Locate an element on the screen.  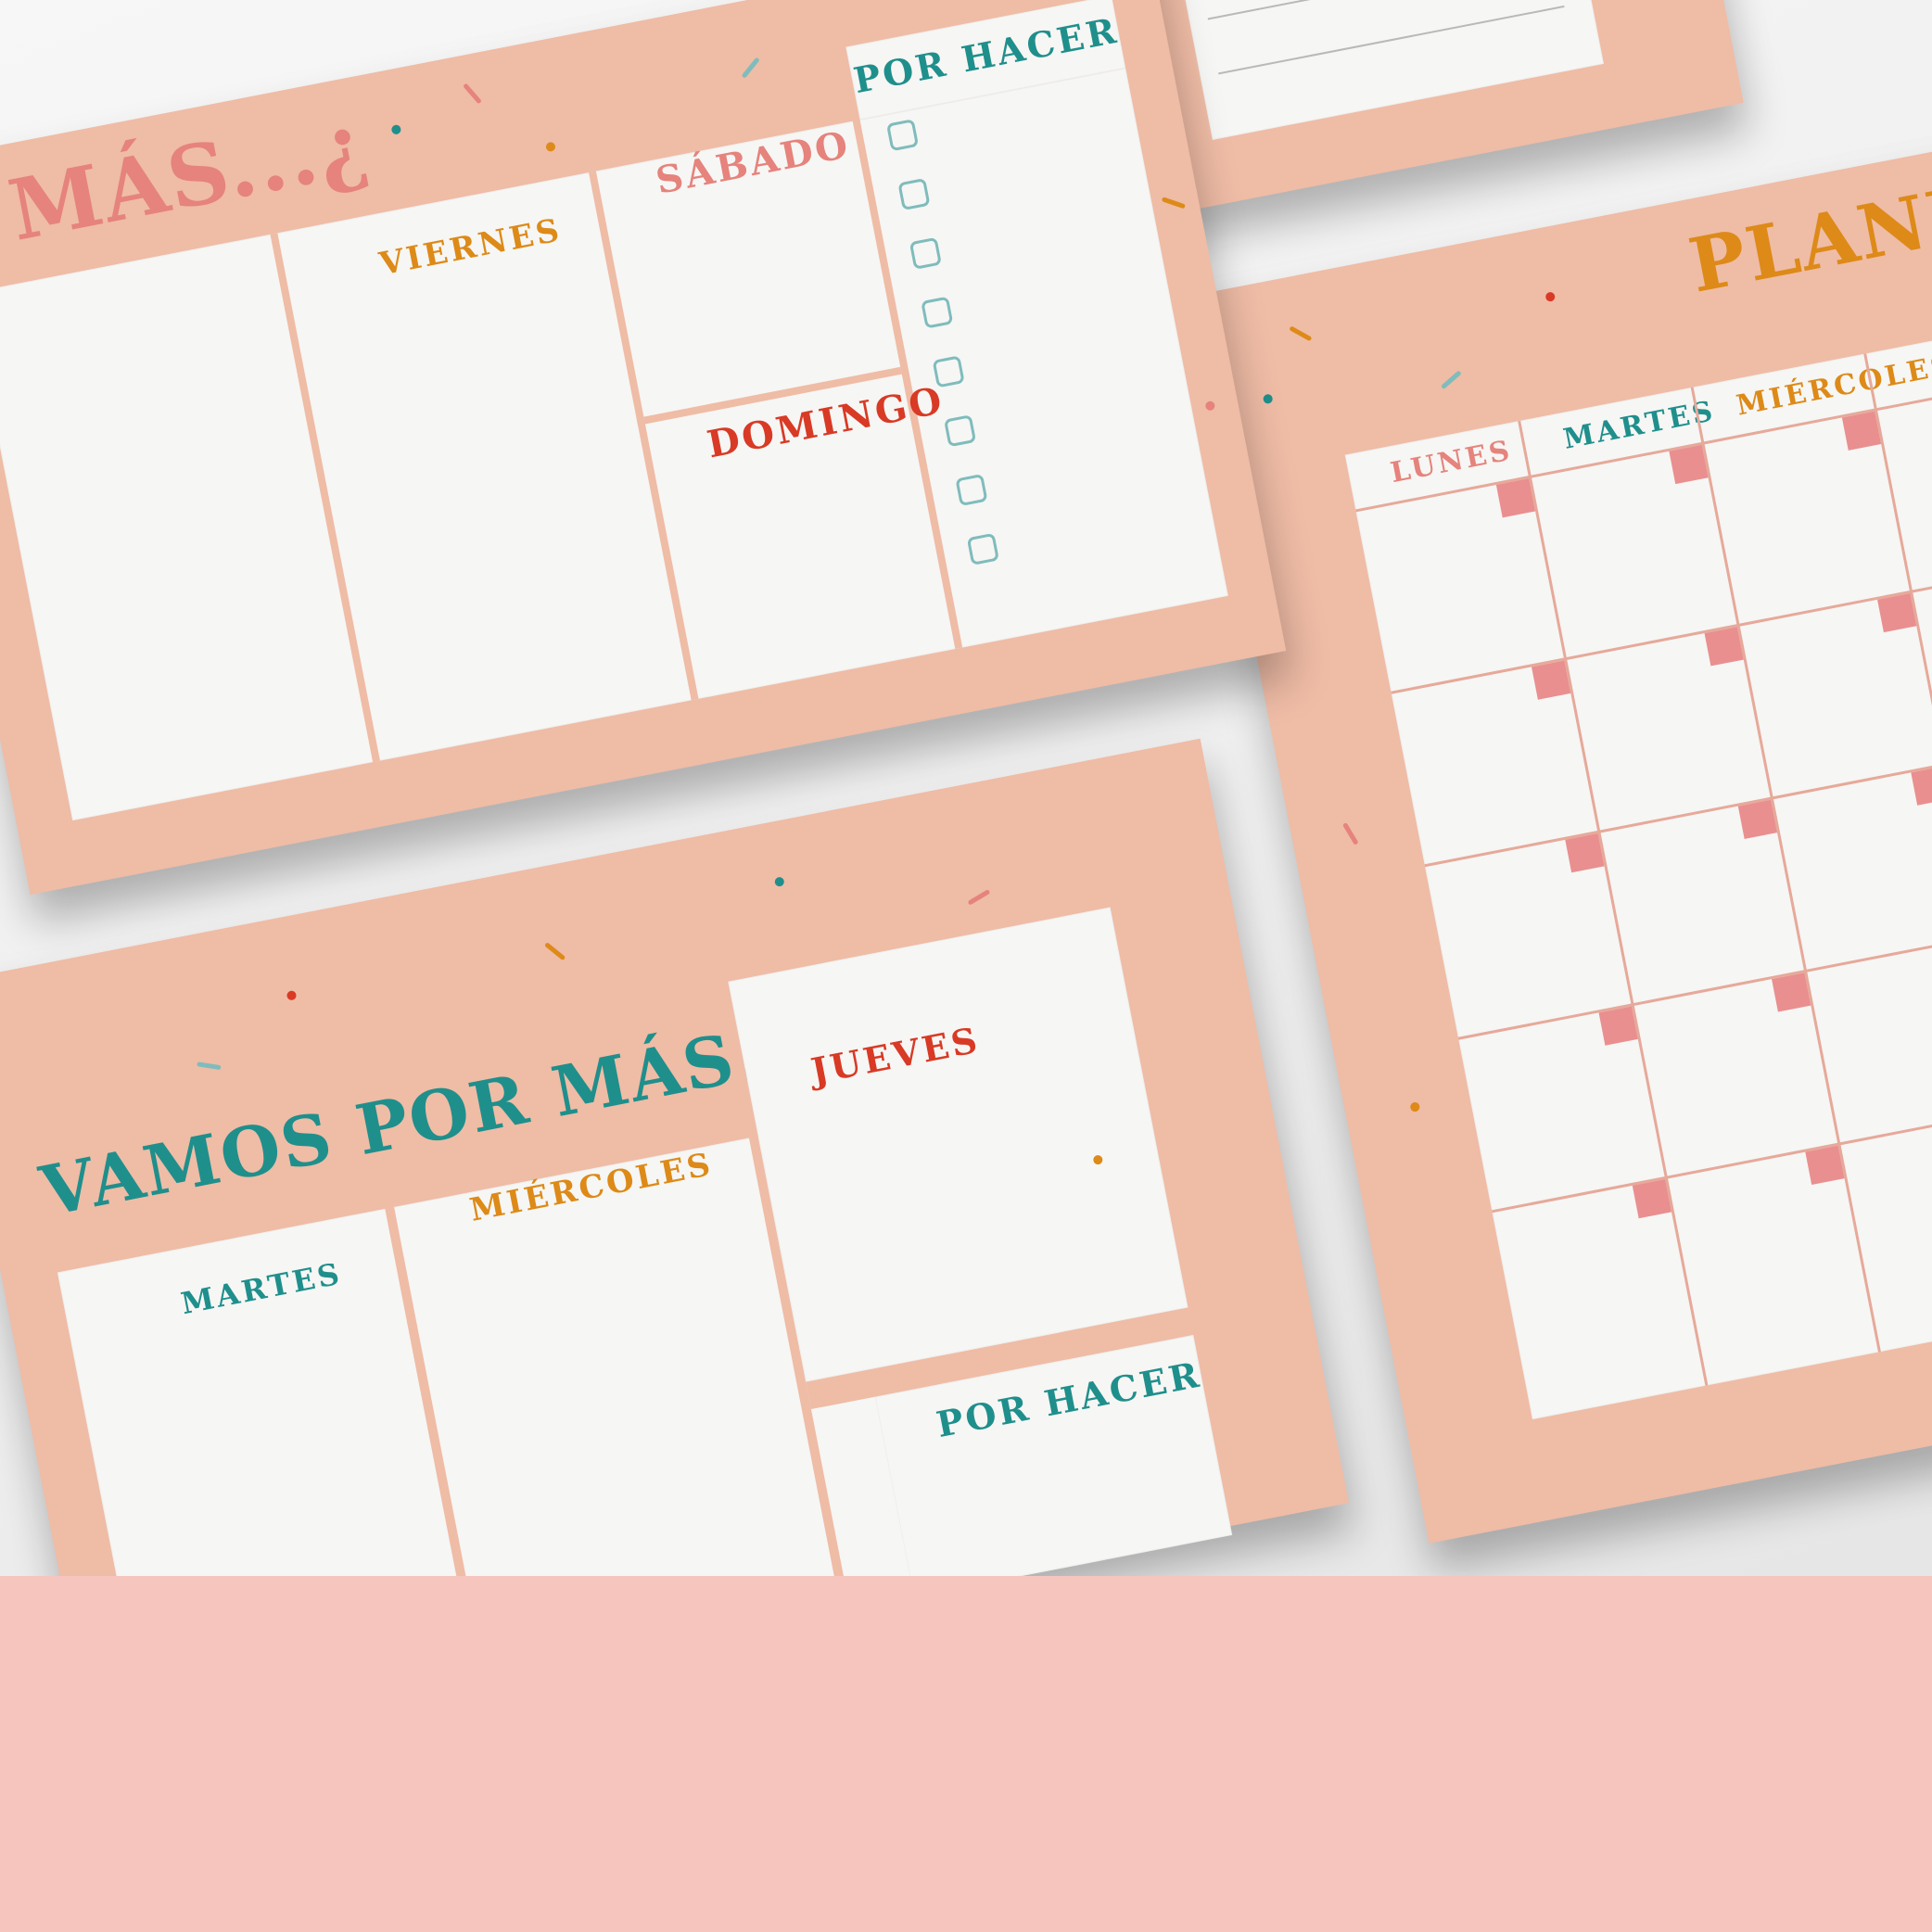
monthly-title: PLANI is located at coordinates (1807, 240).